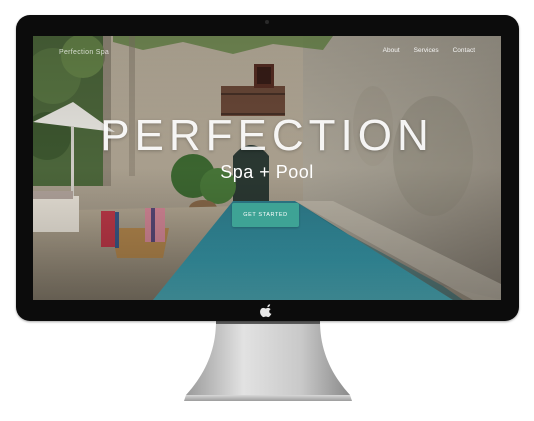  I want to click on hero-subtitle: Spa + Pool, so click(267, 172).